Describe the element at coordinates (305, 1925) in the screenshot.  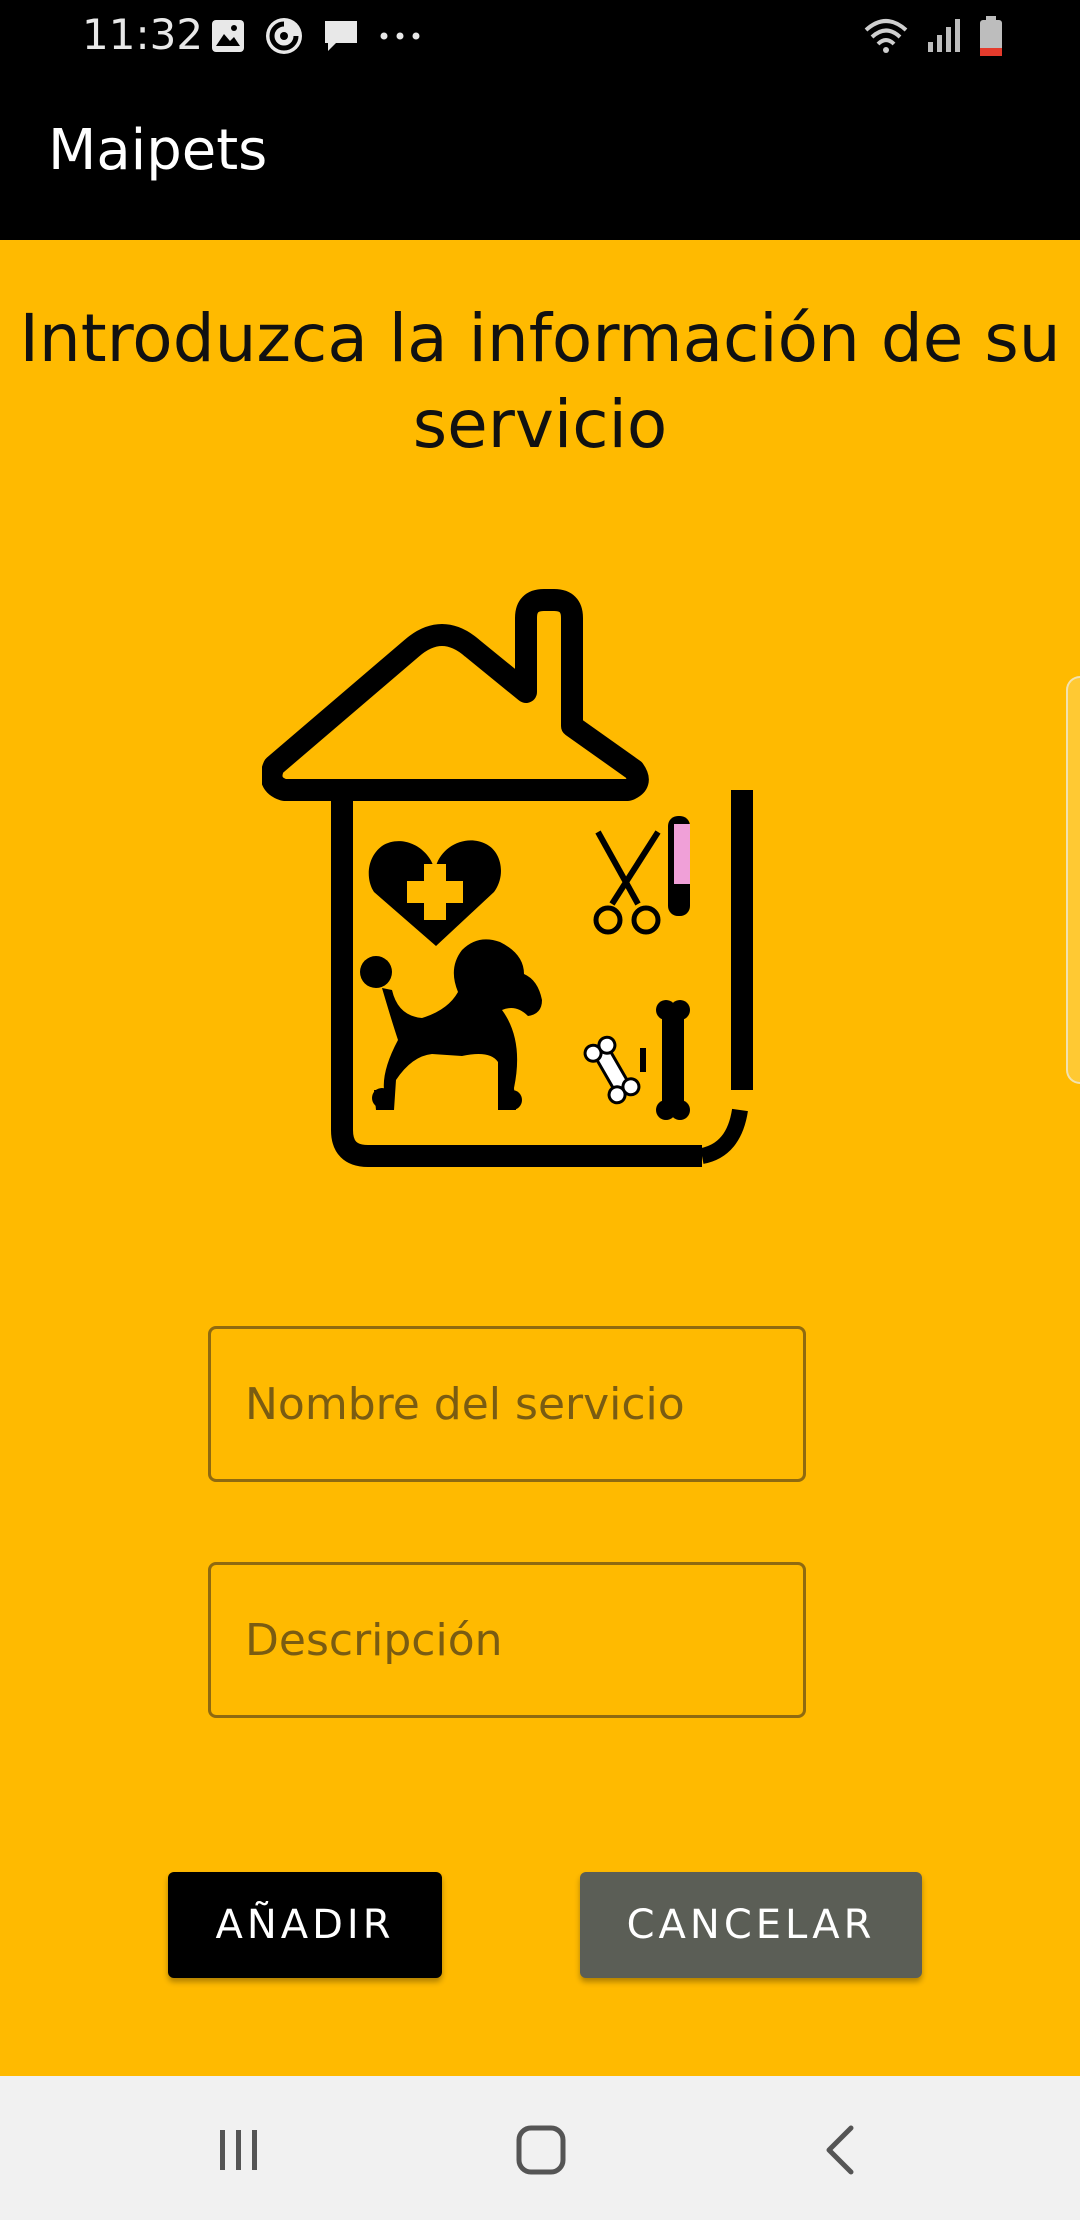
I see `add-button: AÑADIR` at that location.